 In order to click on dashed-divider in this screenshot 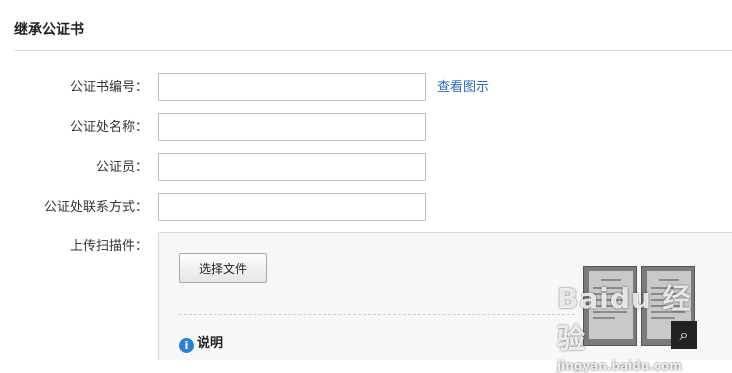, I will do `click(377, 314)`.